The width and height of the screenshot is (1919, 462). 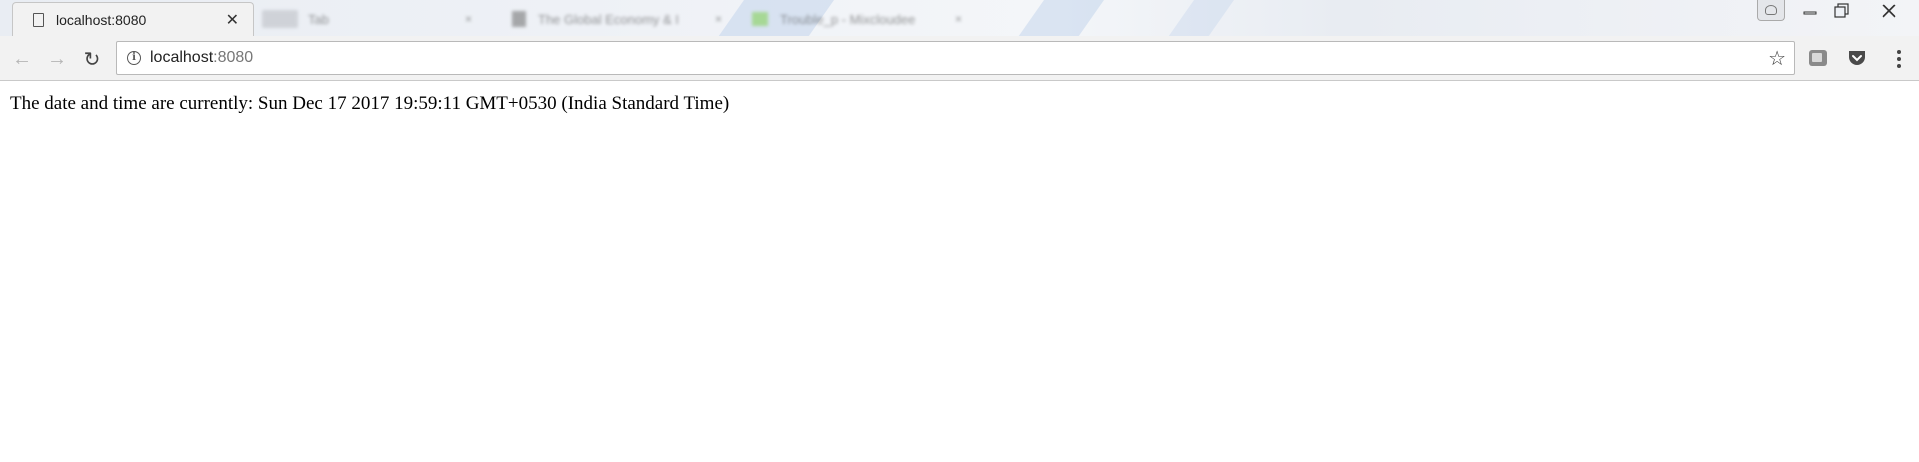 I want to click on url-text: localhost:8080, so click(x=201, y=58).